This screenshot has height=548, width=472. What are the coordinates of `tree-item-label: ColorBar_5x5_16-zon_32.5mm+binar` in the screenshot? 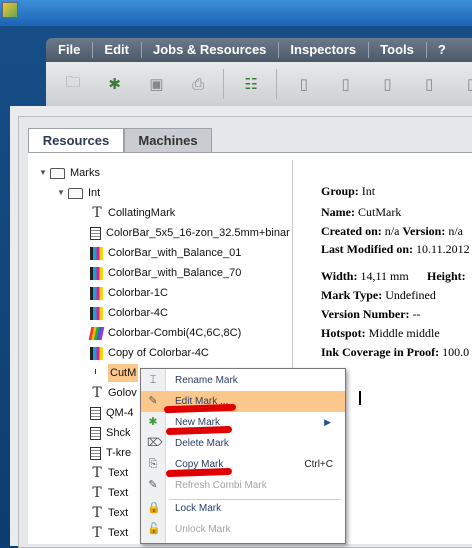 It's located at (198, 233).